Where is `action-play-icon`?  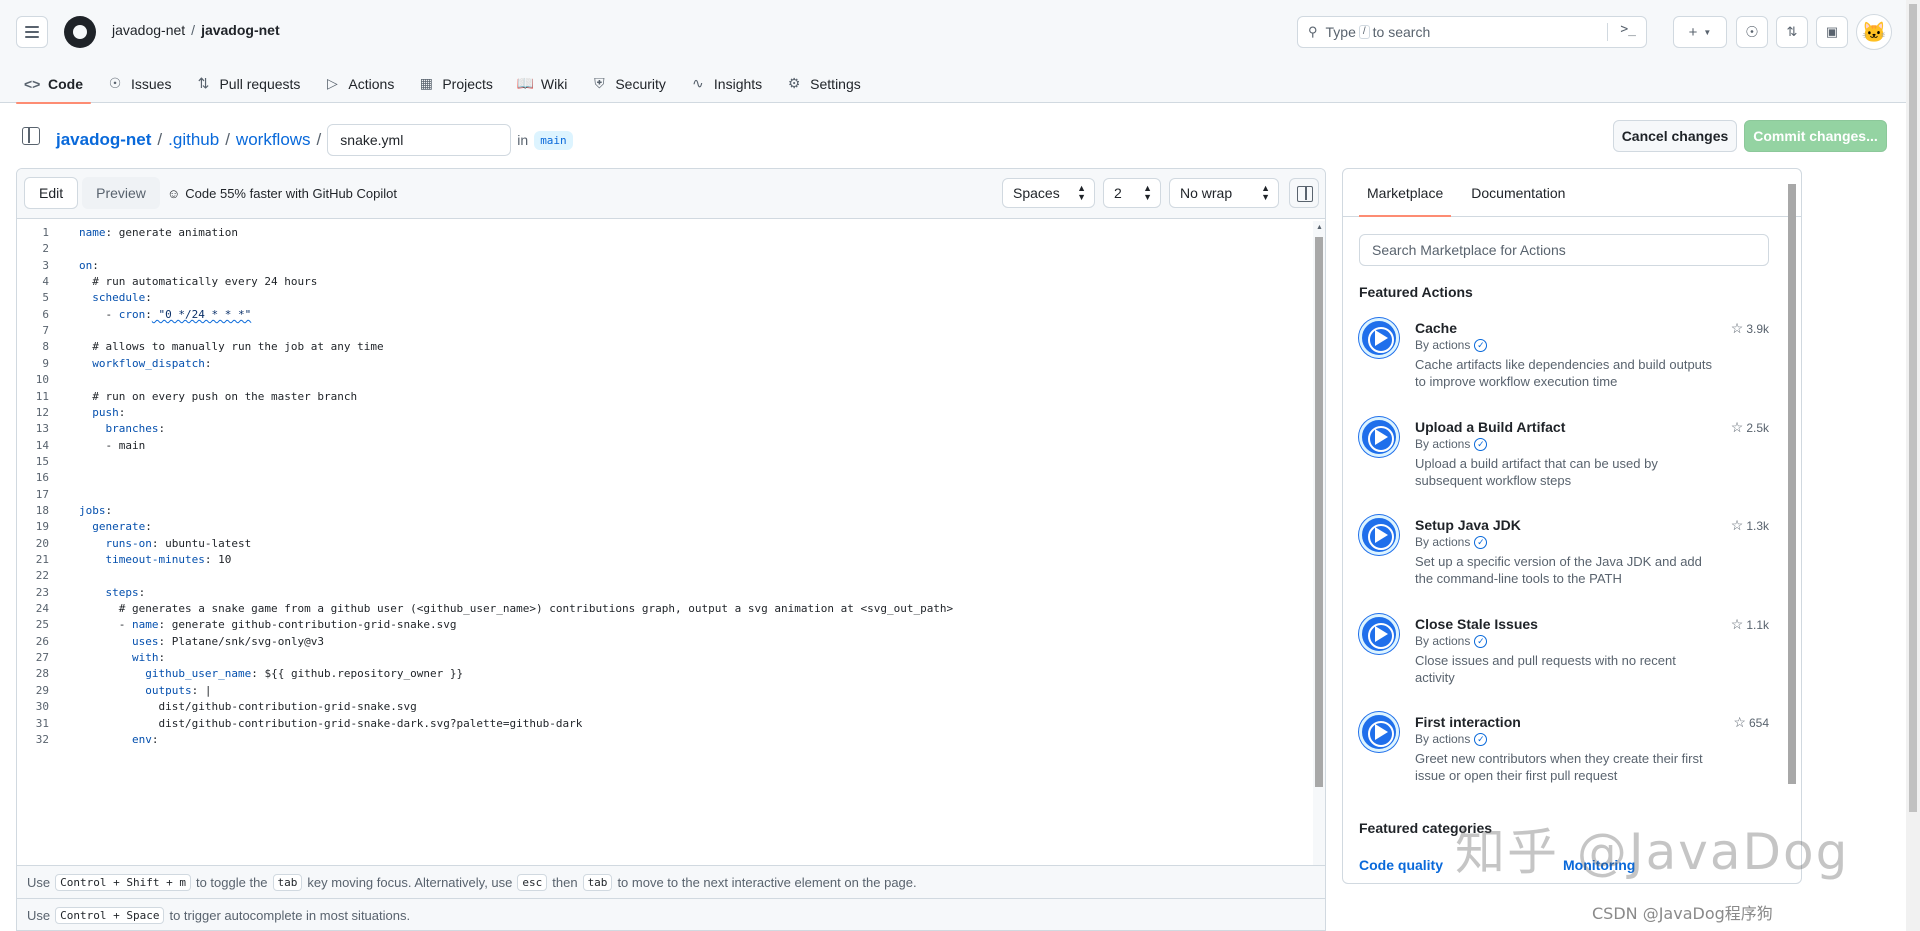 action-play-icon is located at coordinates (1379, 338).